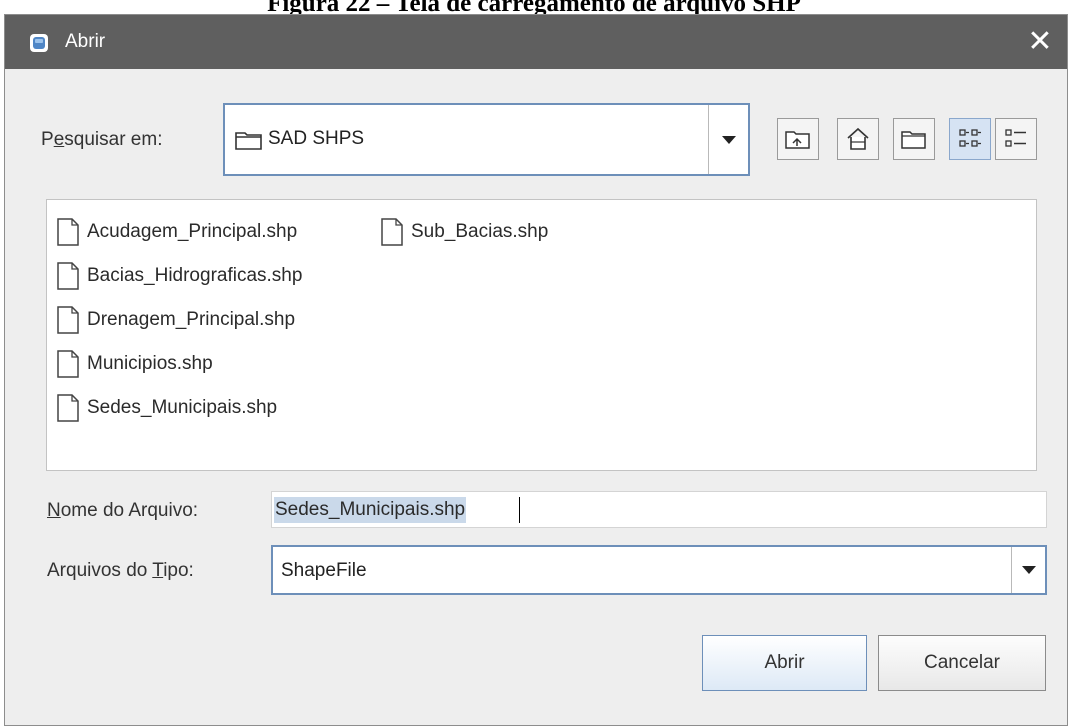 The height and width of the screenshot is (726, 1068). Describe the element at coordinates (123, 510) in the screenshot. I see `filename-label: Nome do Arquivo:` at that location.